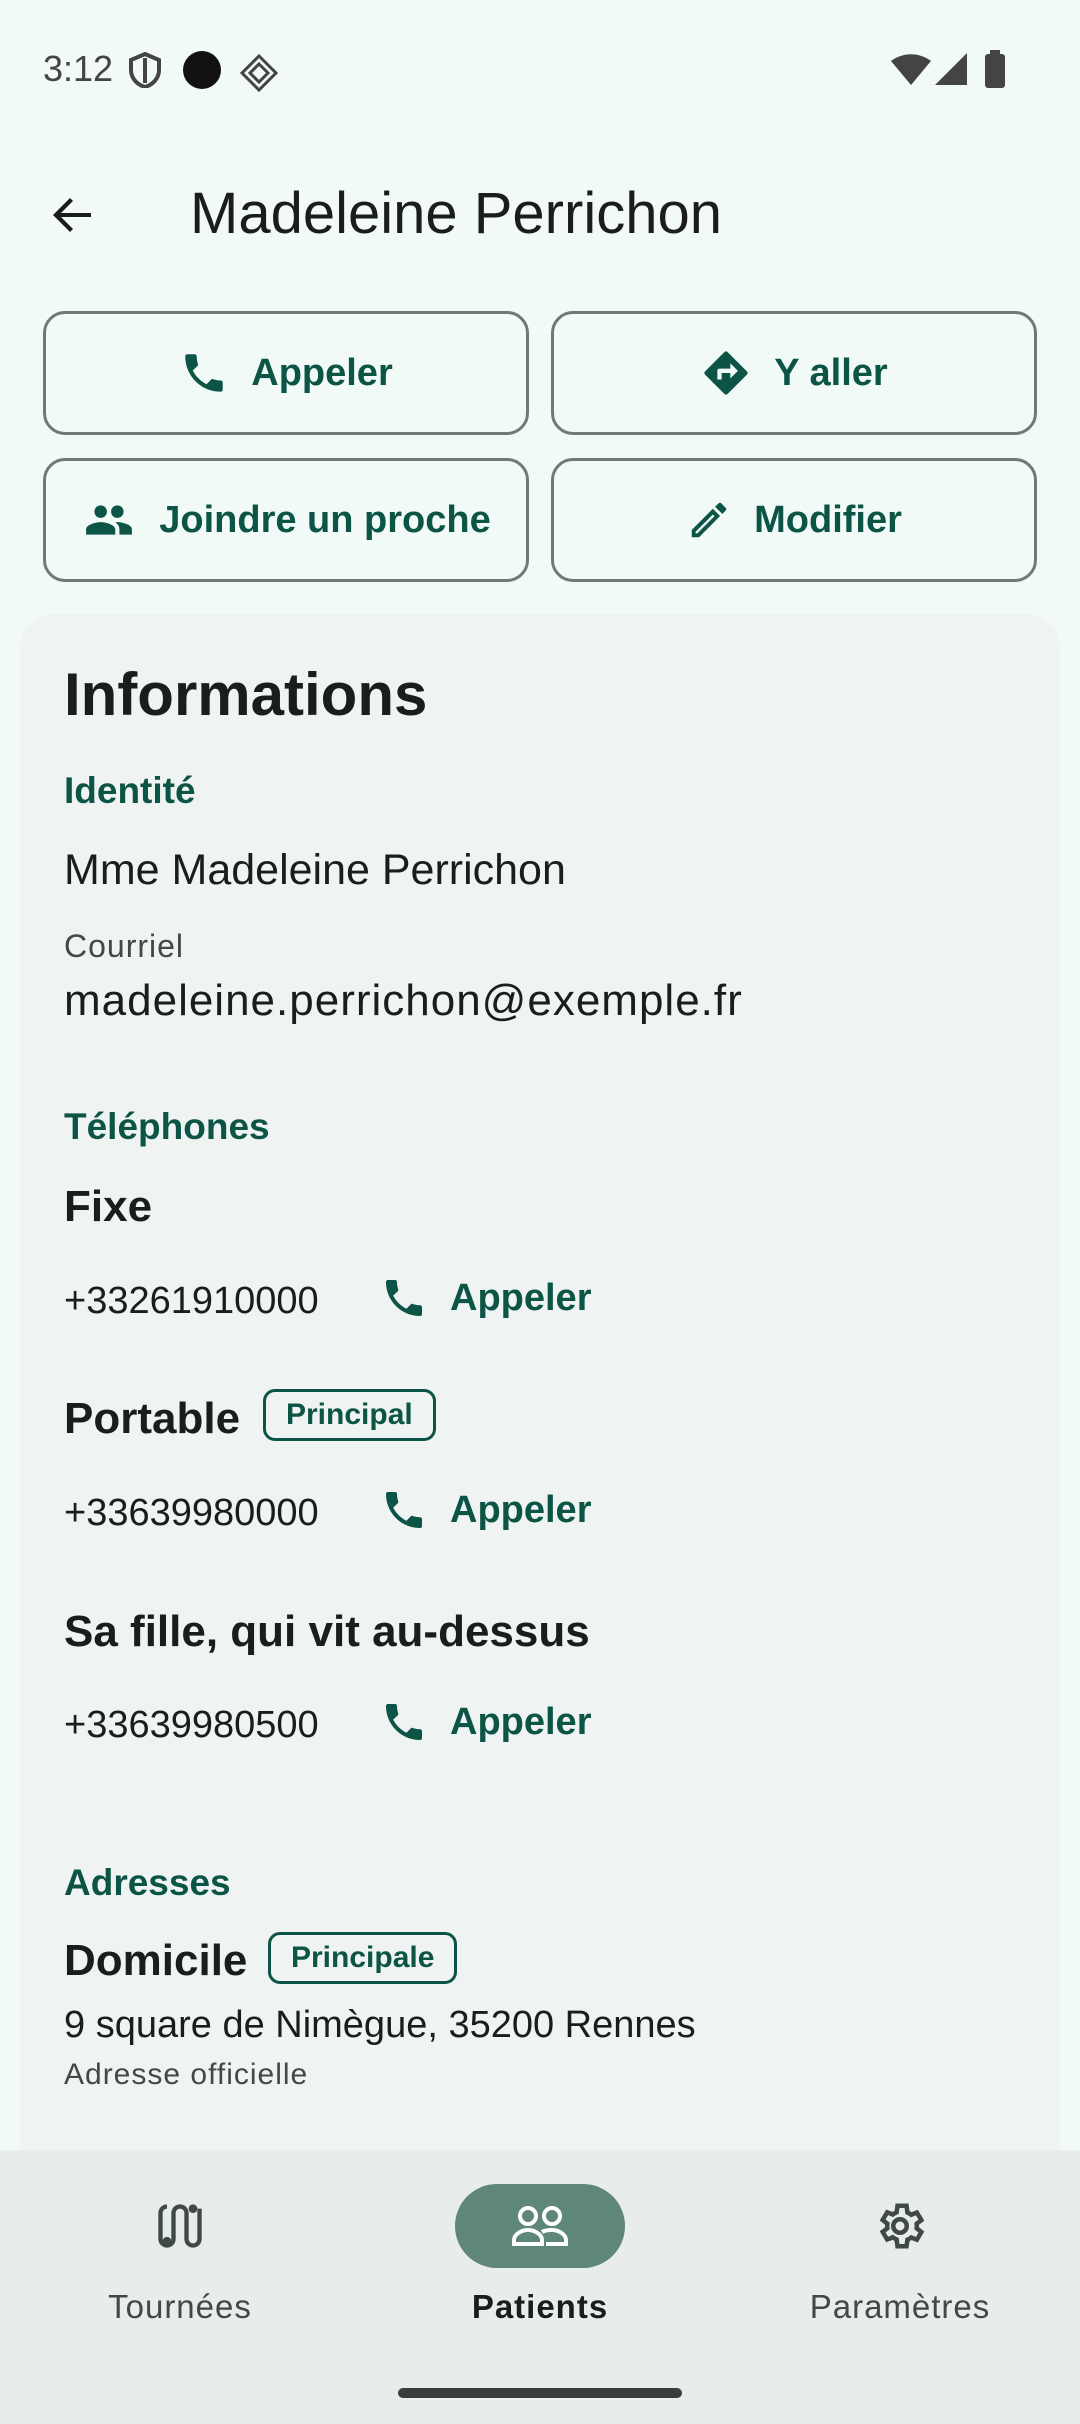 The image size is (1080, 2424). I want to click on edit-button: Modifier, so click(794, 520).